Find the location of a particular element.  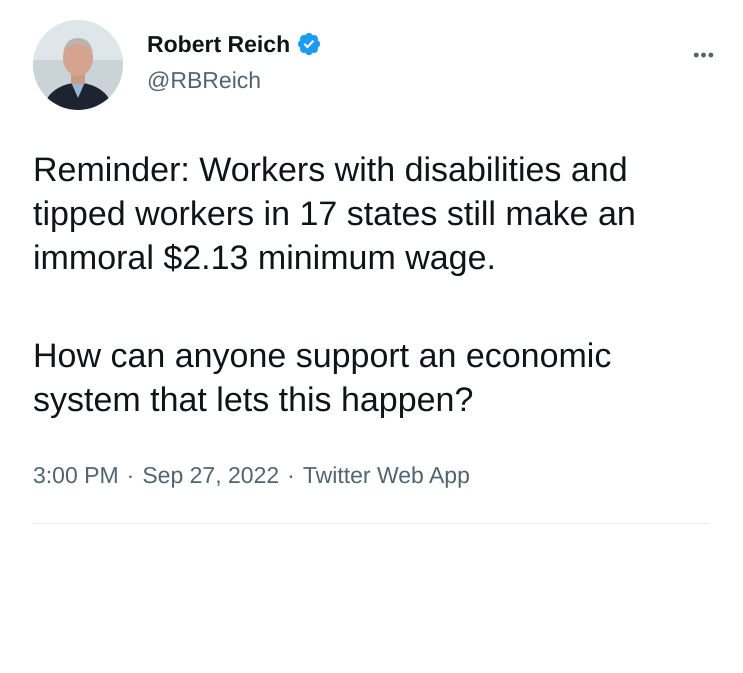

more-options-button: ••• is located at coordinates (704, 55).